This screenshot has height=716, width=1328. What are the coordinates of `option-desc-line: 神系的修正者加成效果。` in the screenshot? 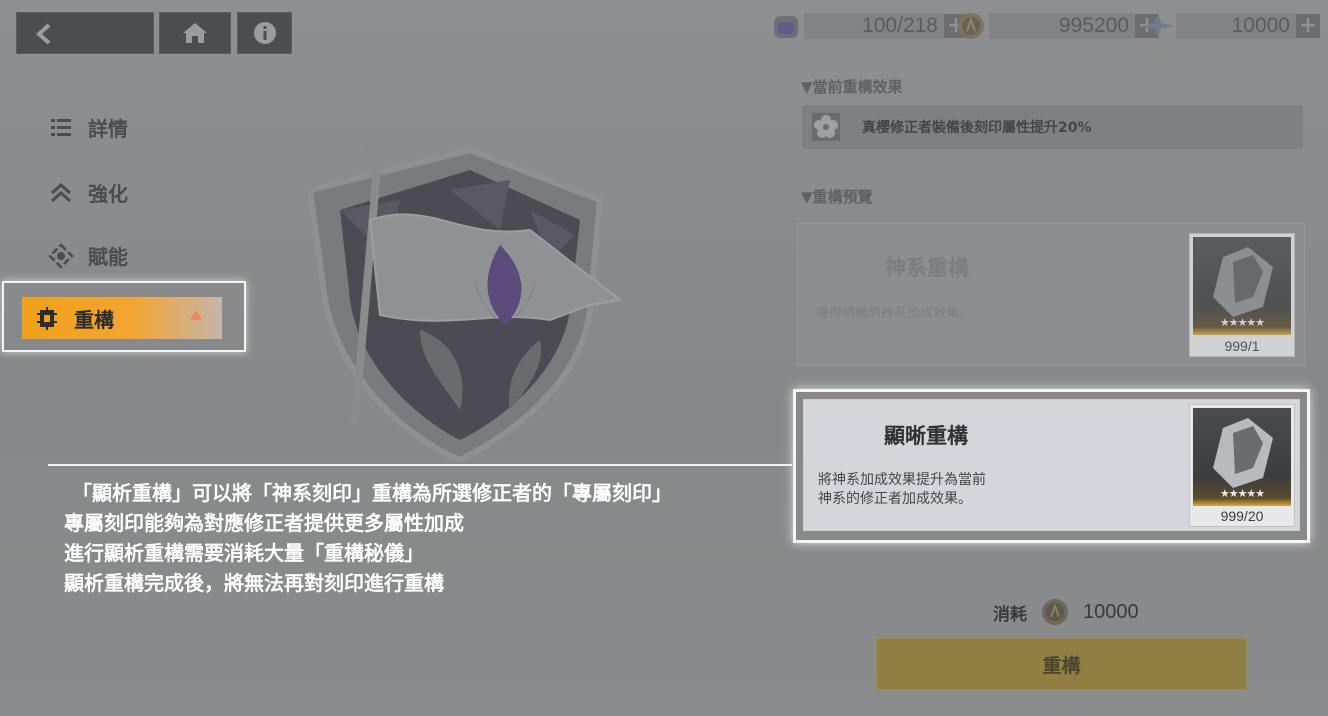 It's located at (895, 499).